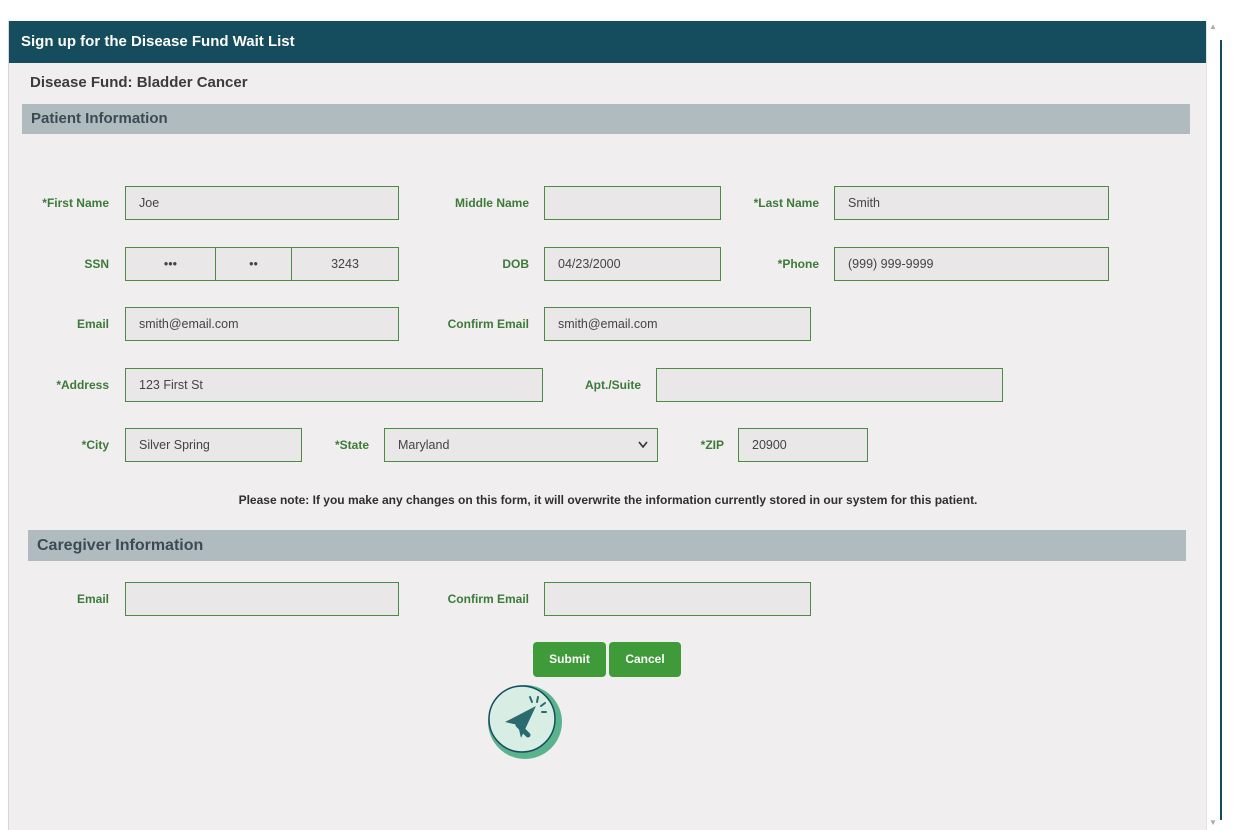 This screenshot has height=830, width=1235. Describe the element at coordinates (607, 545) in the screenshot. I see `caregiver-section-header: Caregiver Information` at that location.